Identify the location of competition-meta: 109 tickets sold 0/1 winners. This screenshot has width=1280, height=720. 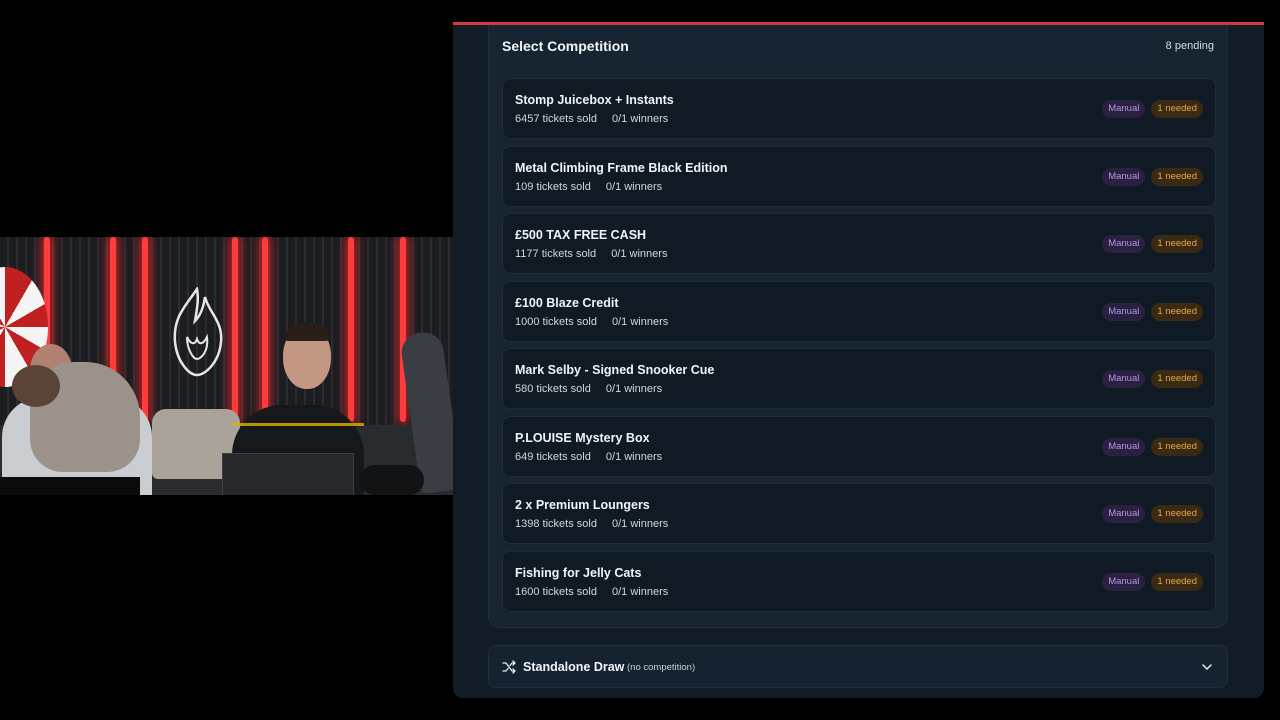
(588, 187).